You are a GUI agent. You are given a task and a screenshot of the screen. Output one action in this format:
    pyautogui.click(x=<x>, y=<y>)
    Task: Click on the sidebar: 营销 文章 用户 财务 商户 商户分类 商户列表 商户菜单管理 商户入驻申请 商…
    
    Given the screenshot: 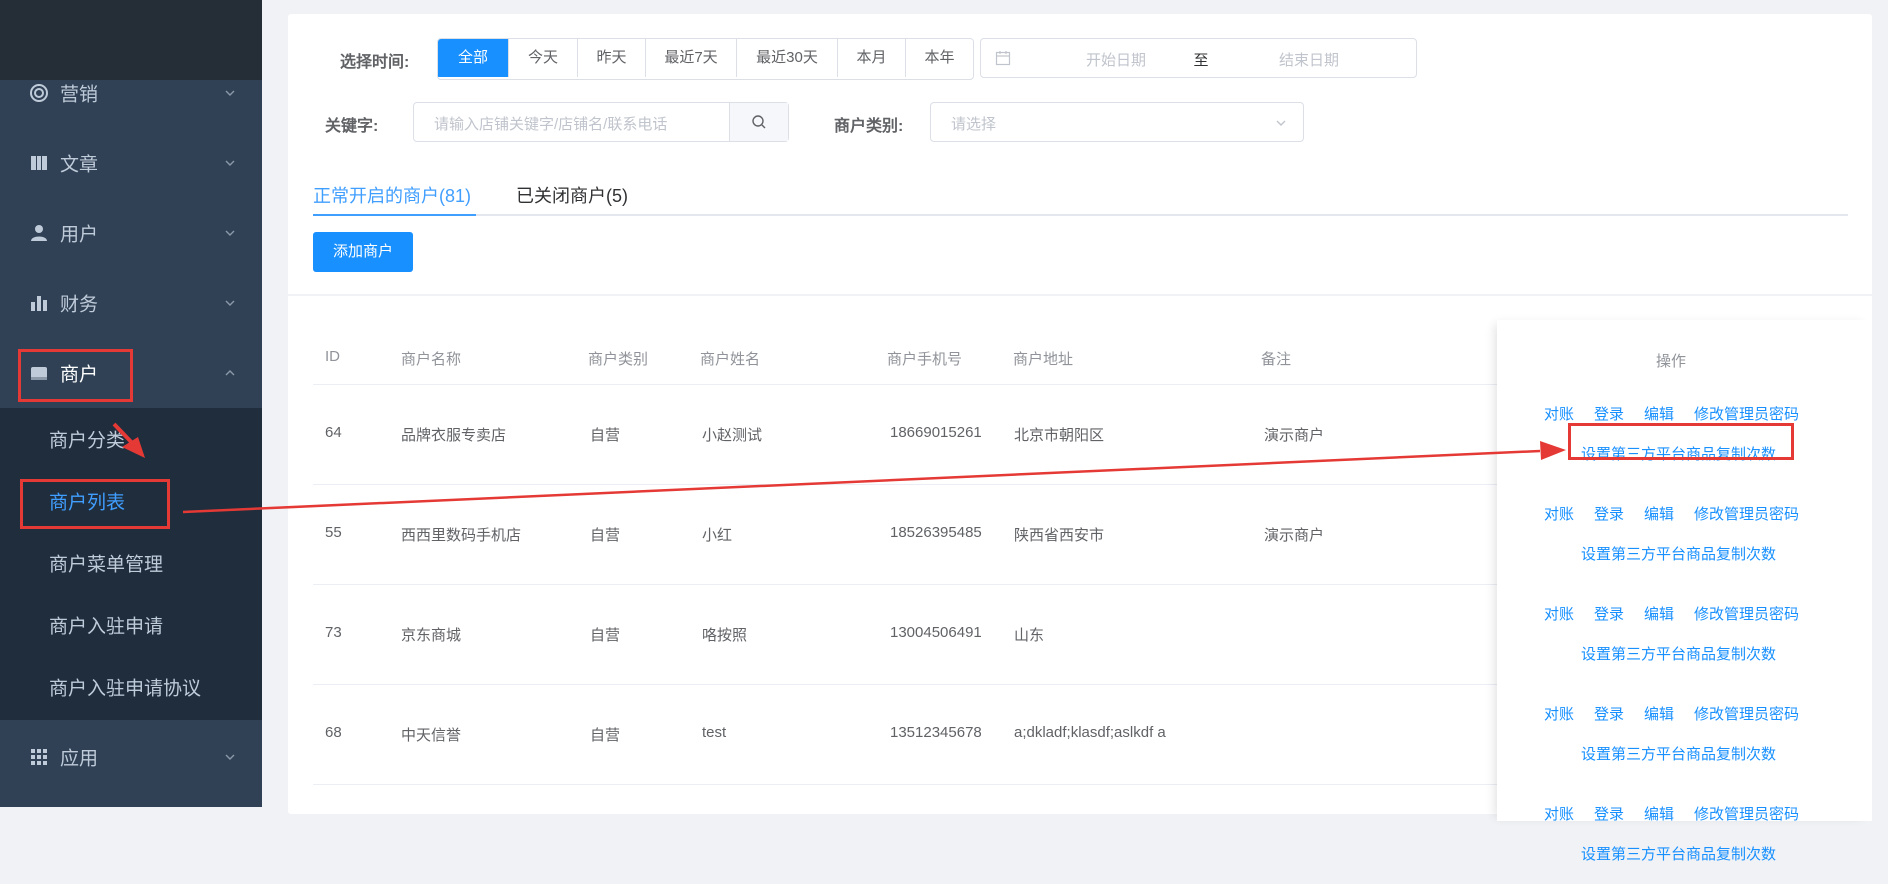 What is the action you would take?
    pyautogui.click(x=131, y=403)
    